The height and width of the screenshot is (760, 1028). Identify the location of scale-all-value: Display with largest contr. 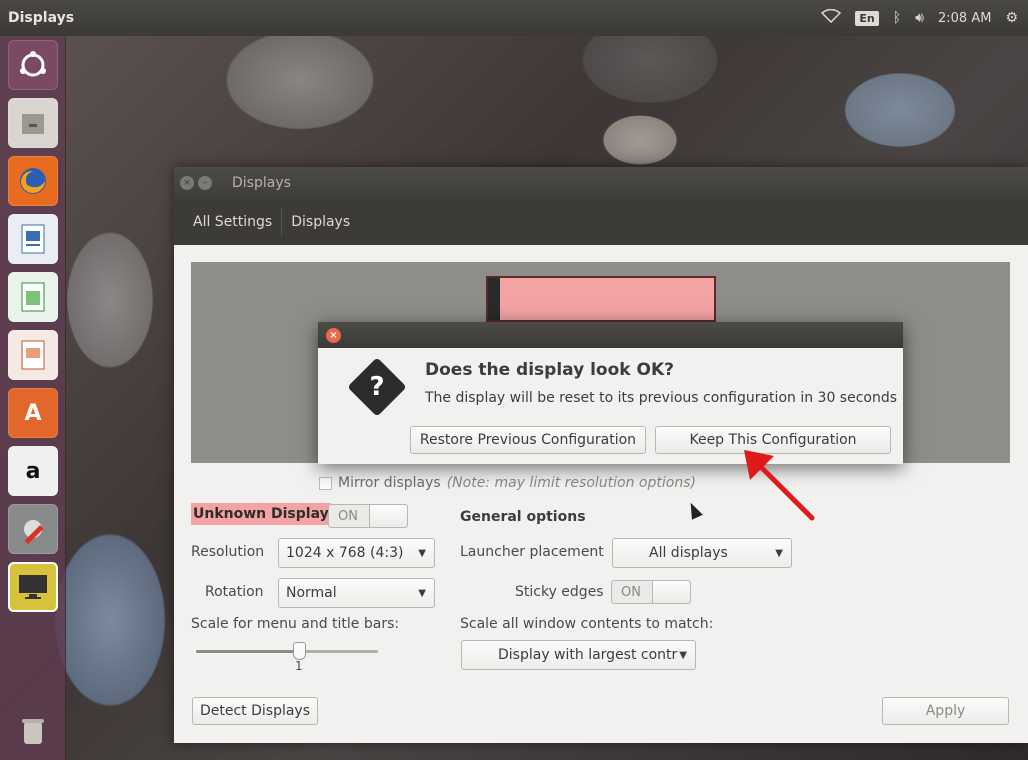
(588, 655).